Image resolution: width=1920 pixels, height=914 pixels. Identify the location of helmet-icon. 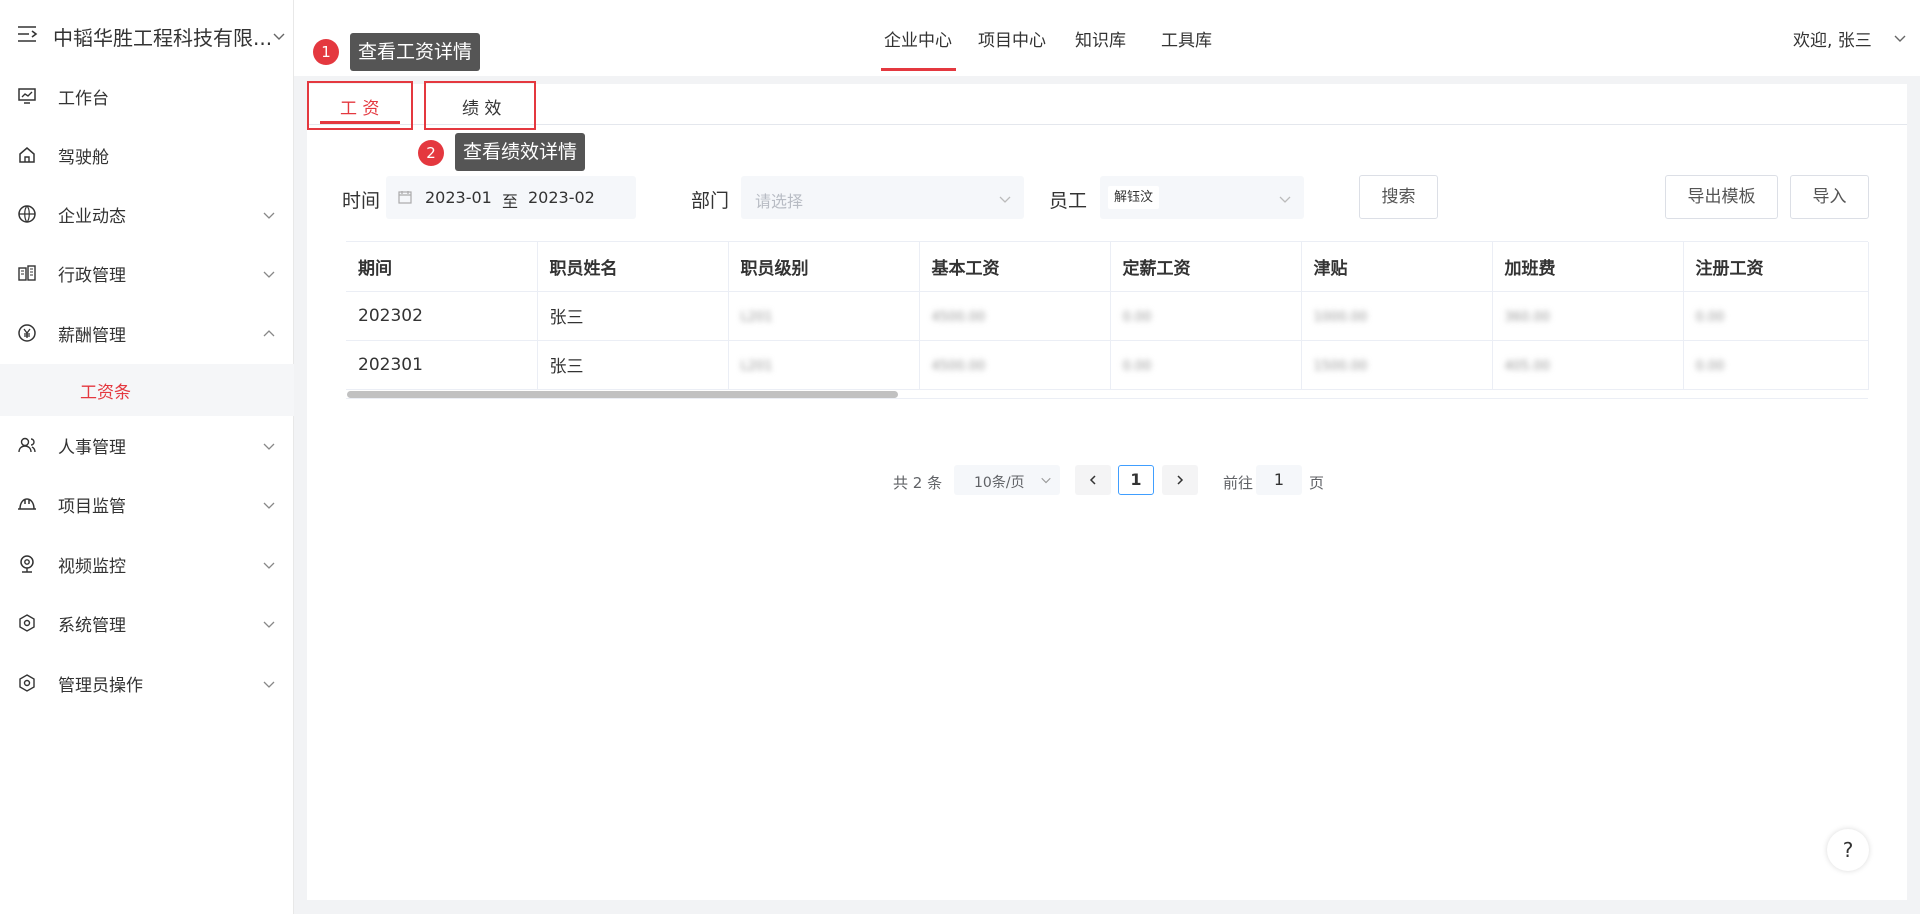
(27, 504).